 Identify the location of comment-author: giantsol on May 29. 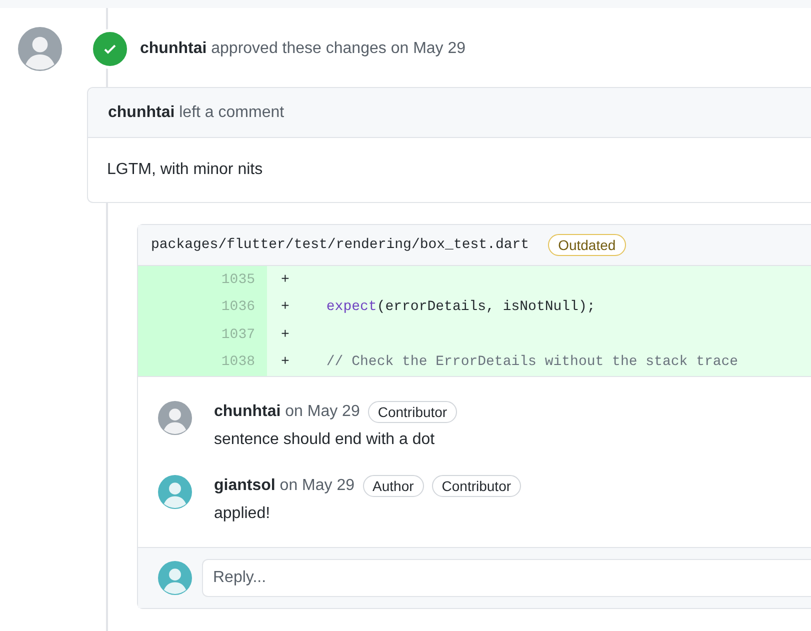
(284, 486).